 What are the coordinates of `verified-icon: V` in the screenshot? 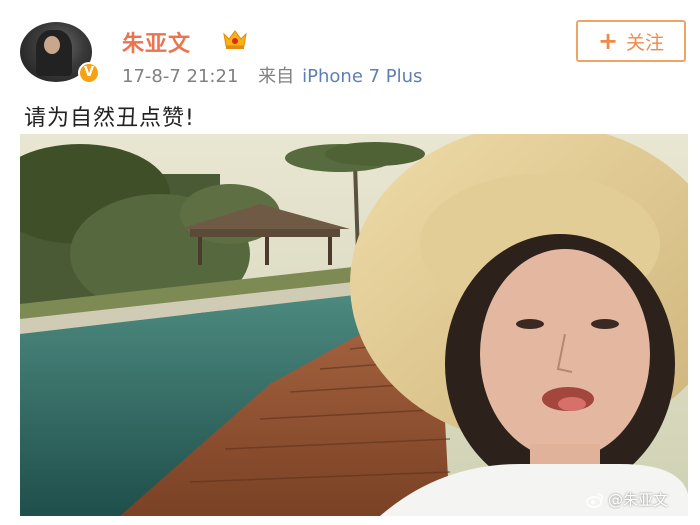 It's located at (89, 73).